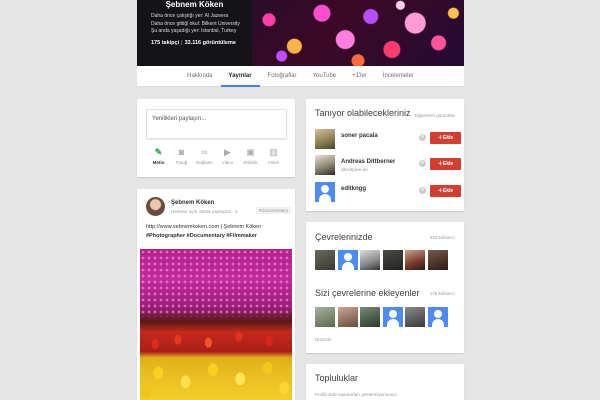  Describe the element at coordinates (165, 43) in the screenshot. I see `followers-count: 175 takipçi` at that location.